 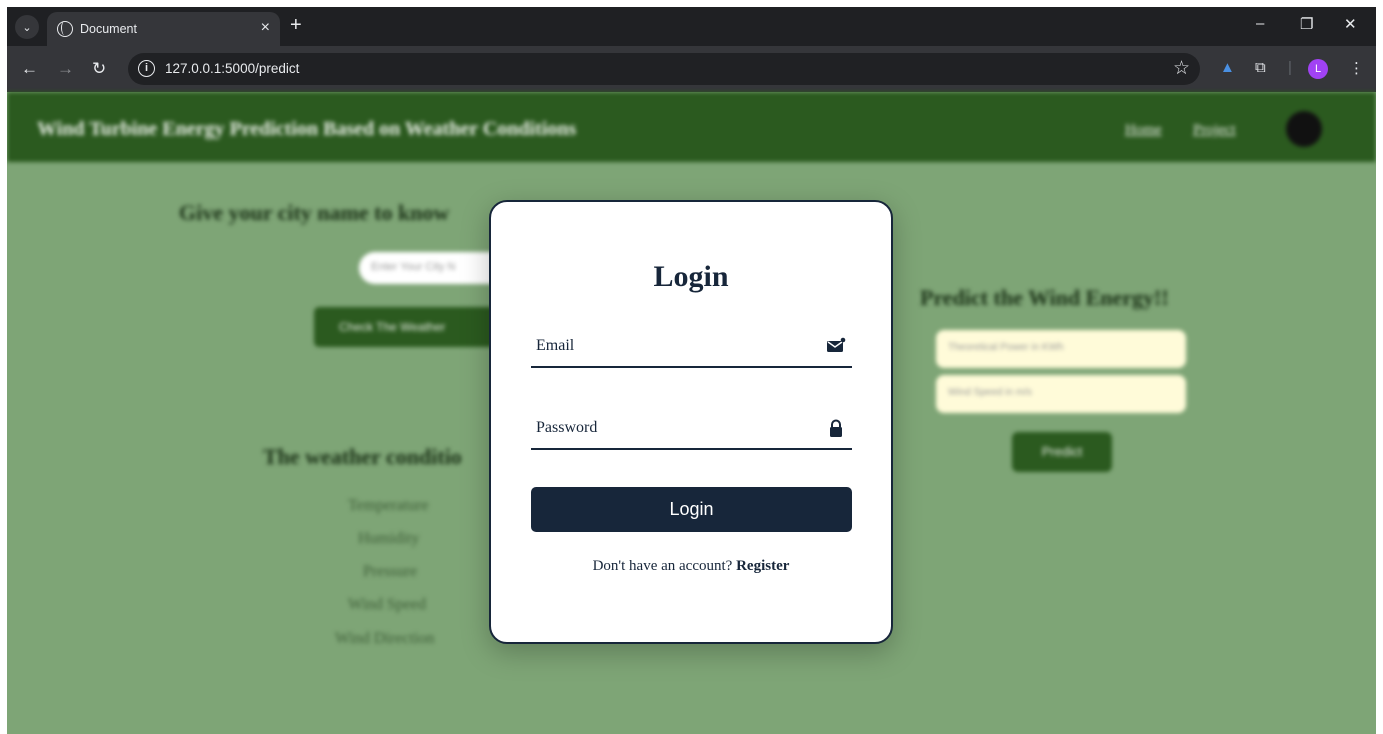 I want to click on tab-title: Document, so click(x=108, y=29).